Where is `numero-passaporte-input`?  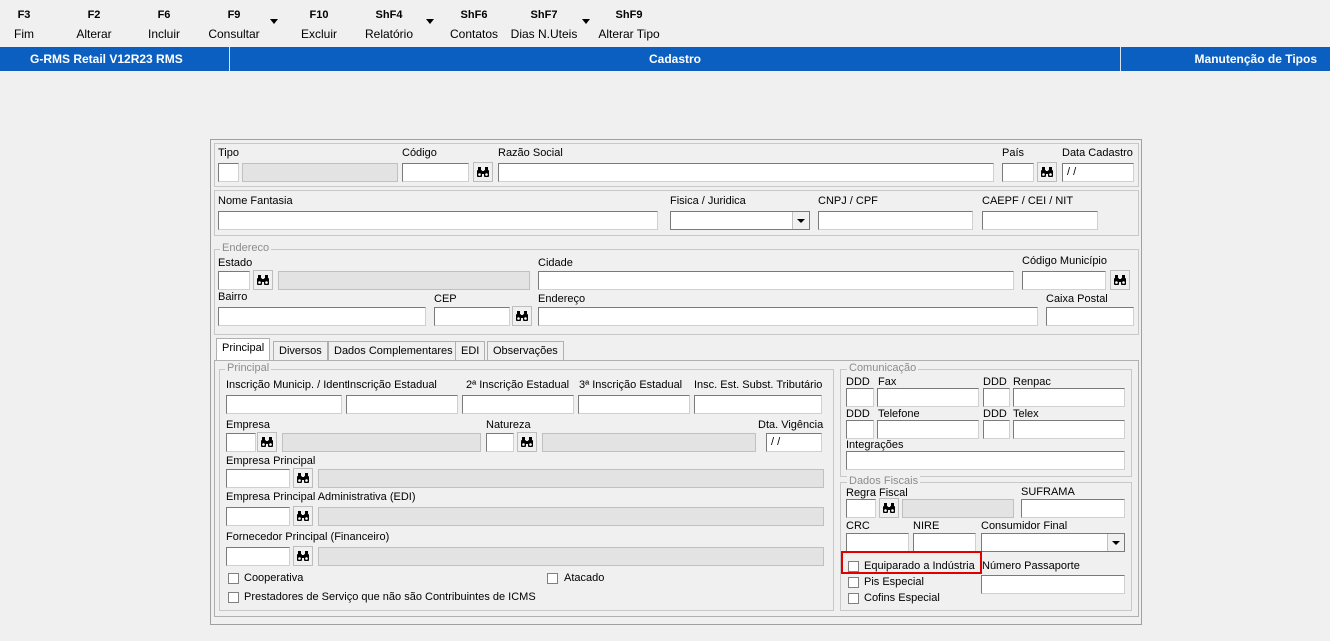
numero-passaporte-input is located at coordinates (1053, 584).